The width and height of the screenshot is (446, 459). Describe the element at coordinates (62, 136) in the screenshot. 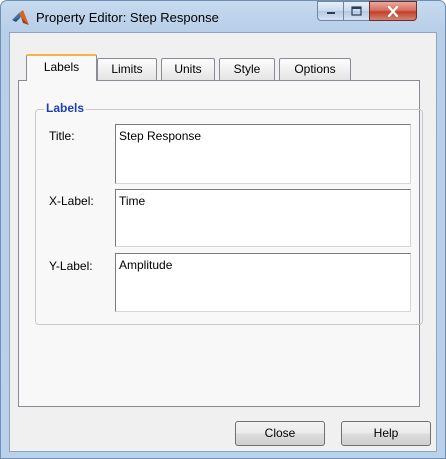

I see `title-label: Title:` at that location.